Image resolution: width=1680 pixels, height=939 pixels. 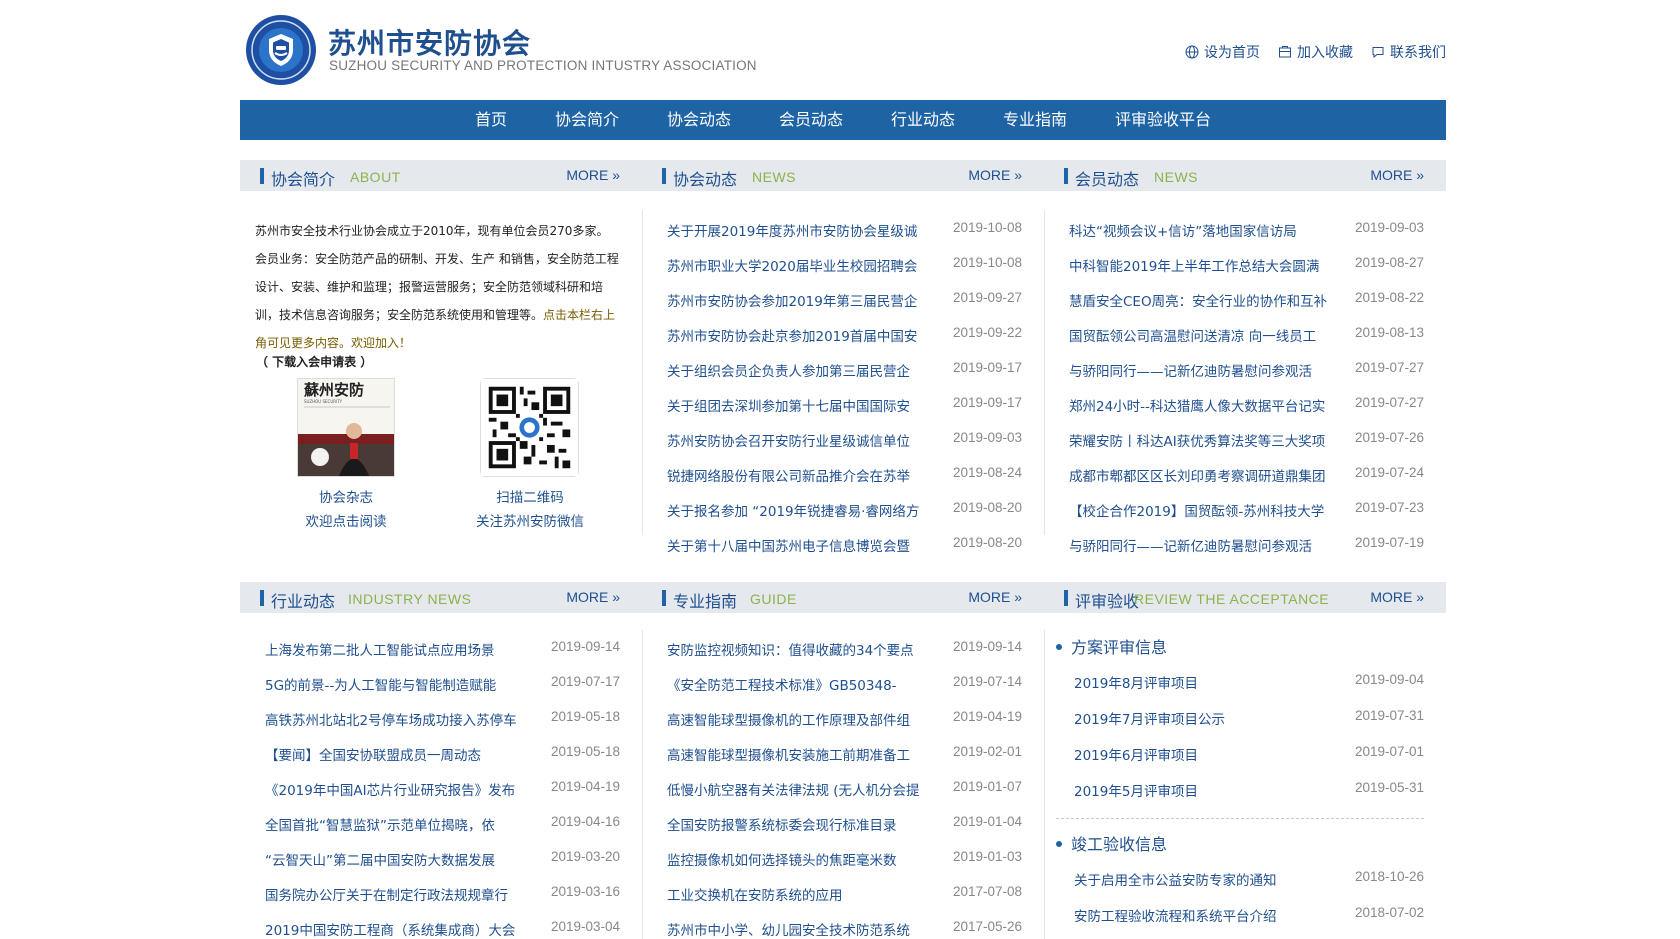 I want to click on guide-item: 高速智能球型摄像机的工作原理及部件组 2019-04-19, so click(x=844, y=726).